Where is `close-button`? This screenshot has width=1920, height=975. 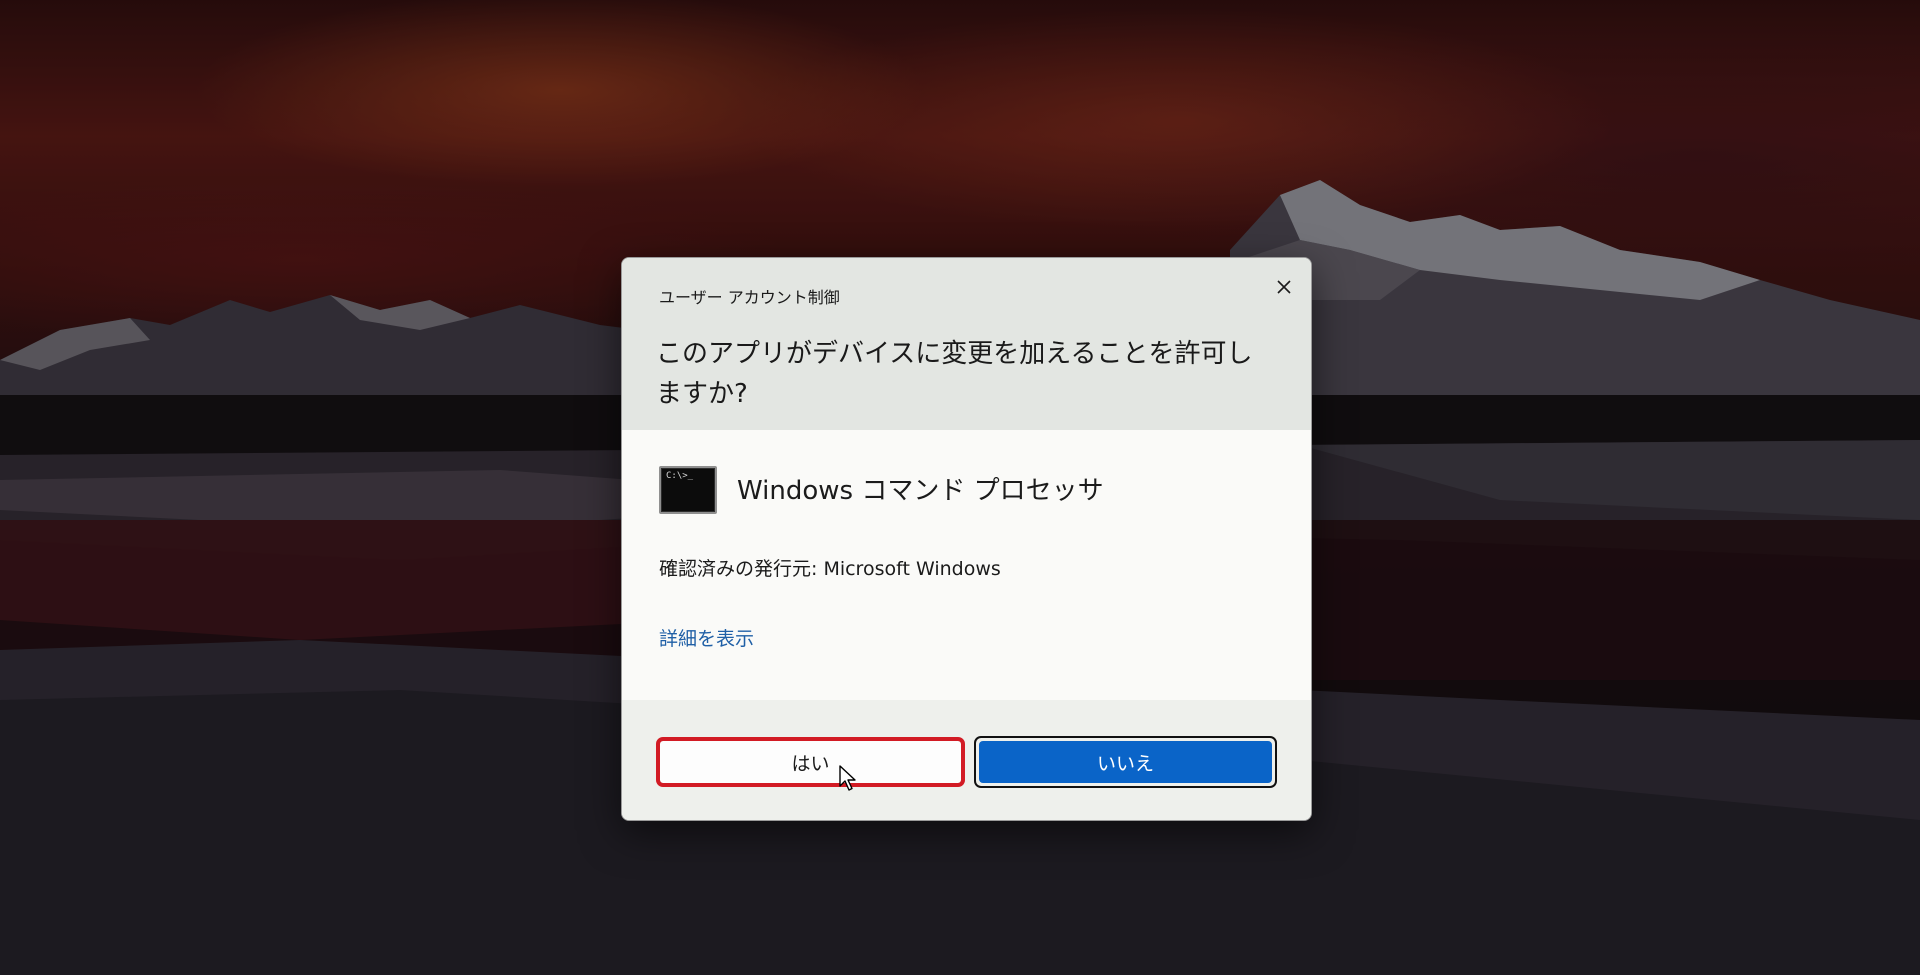 close-button is located at coordinates (1284, 287).